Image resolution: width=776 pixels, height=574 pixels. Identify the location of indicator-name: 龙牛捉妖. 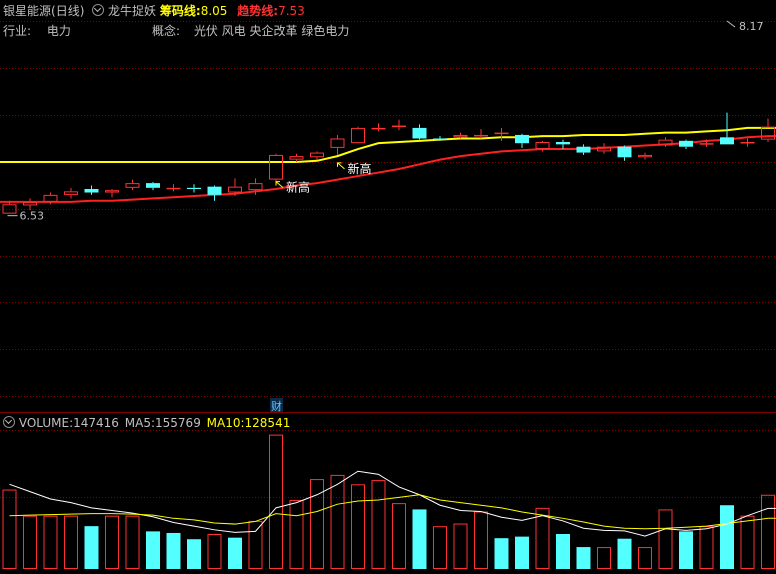
(132, 11).